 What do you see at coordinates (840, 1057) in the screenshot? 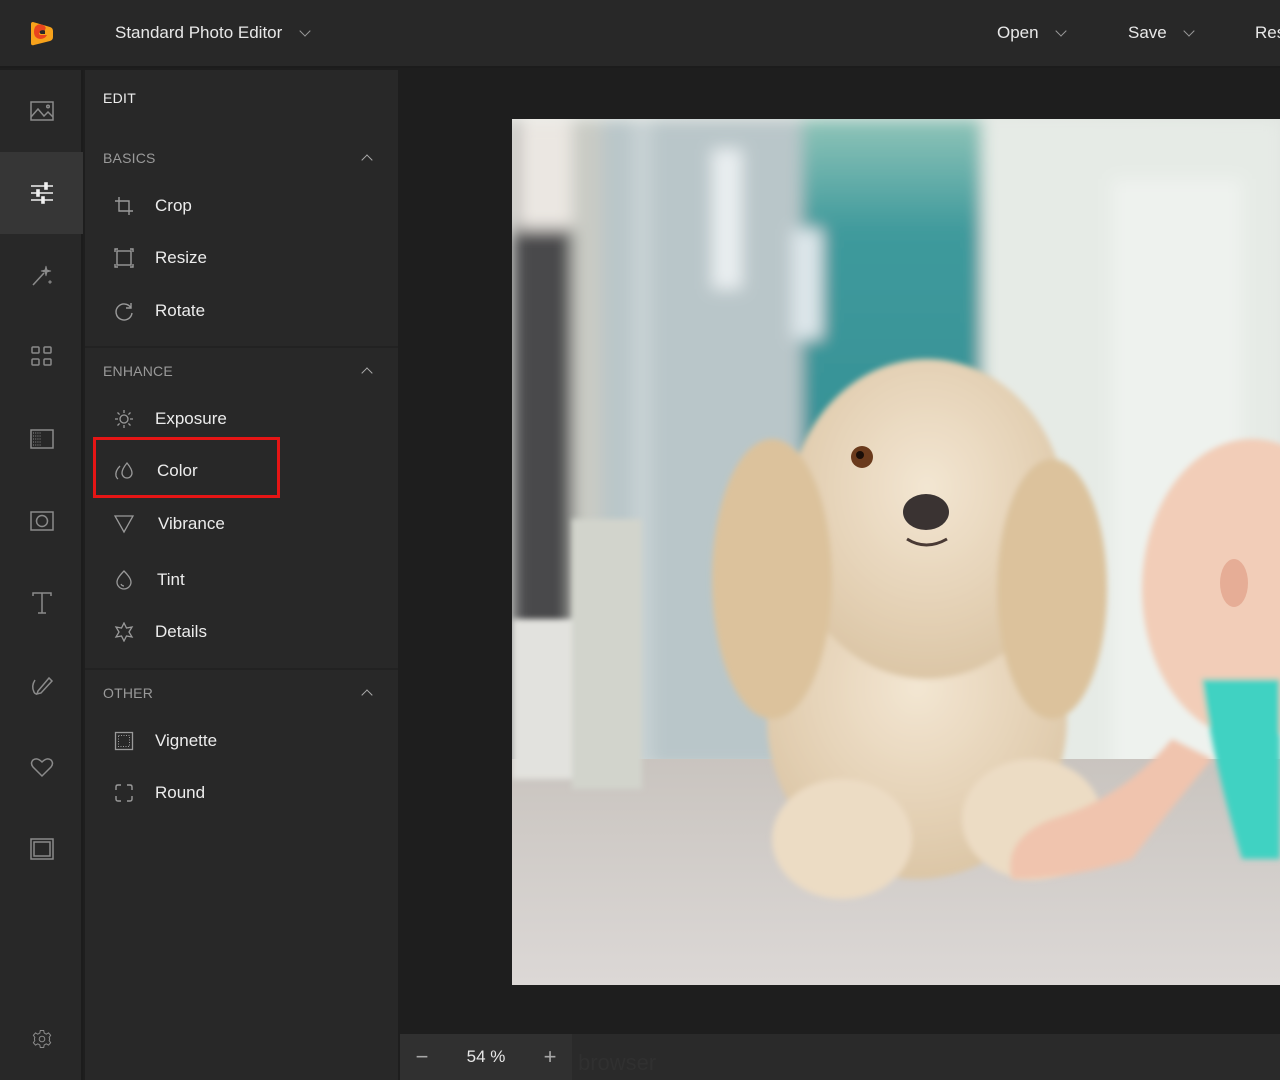
I see `bottom-bar: − 54 % + browser` at bounding box center [840, 1057].